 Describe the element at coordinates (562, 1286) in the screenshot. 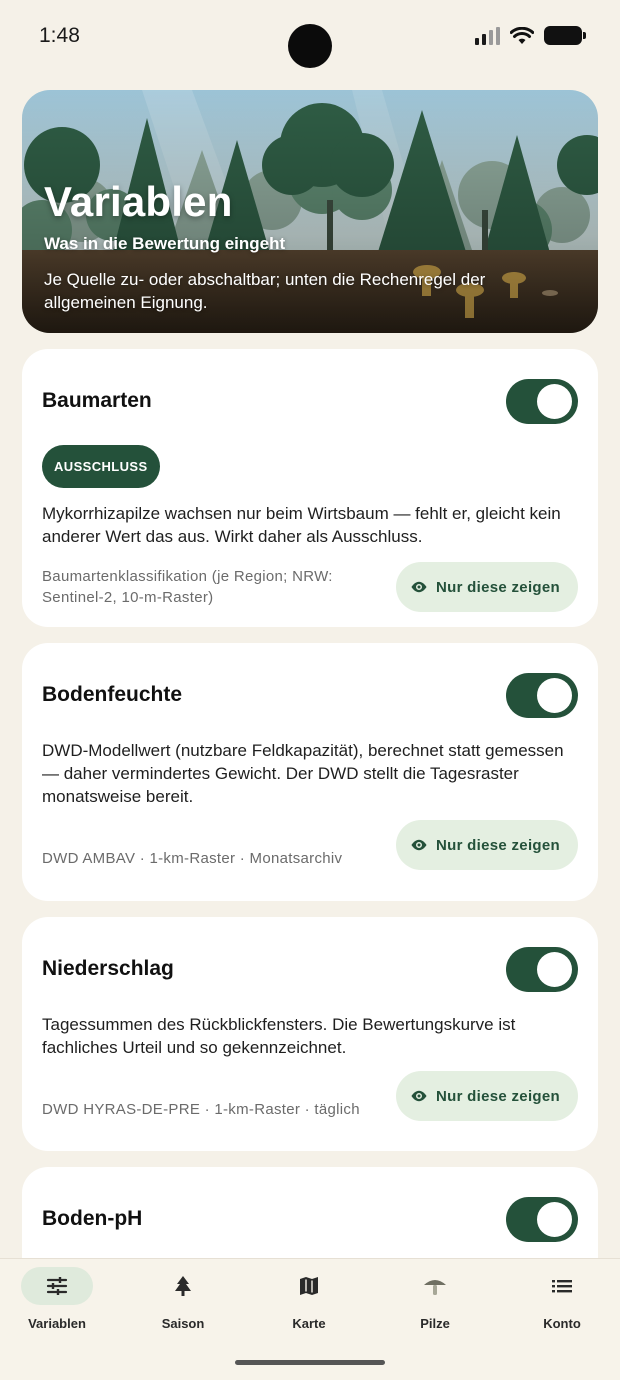

I see `list-icon` at that location.